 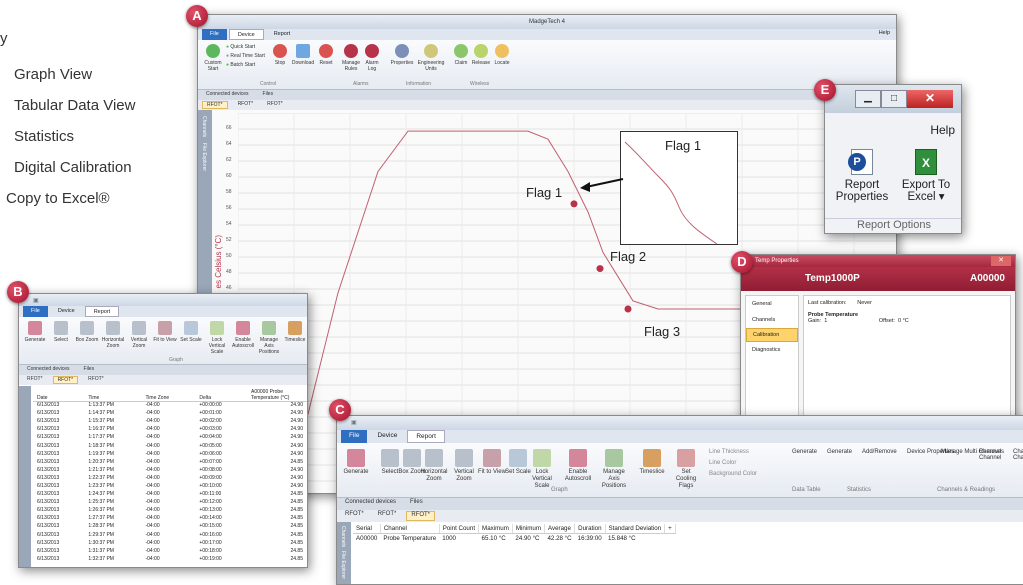 What do you see at coordinates (343, 536) in the screenshot?
I see `stats-channels-side-tab: Channels` at bounding box center [343, 536].